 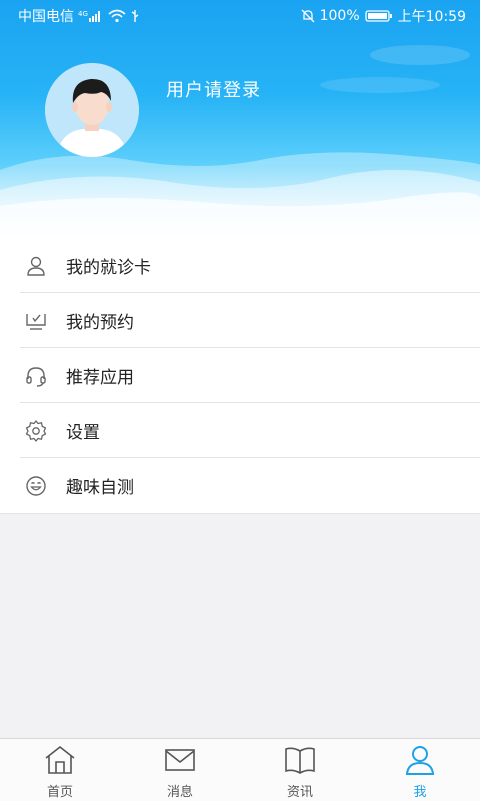 I want to click on menu-item-recommended-apps: 推荐应用, so click(x=240, y=375).